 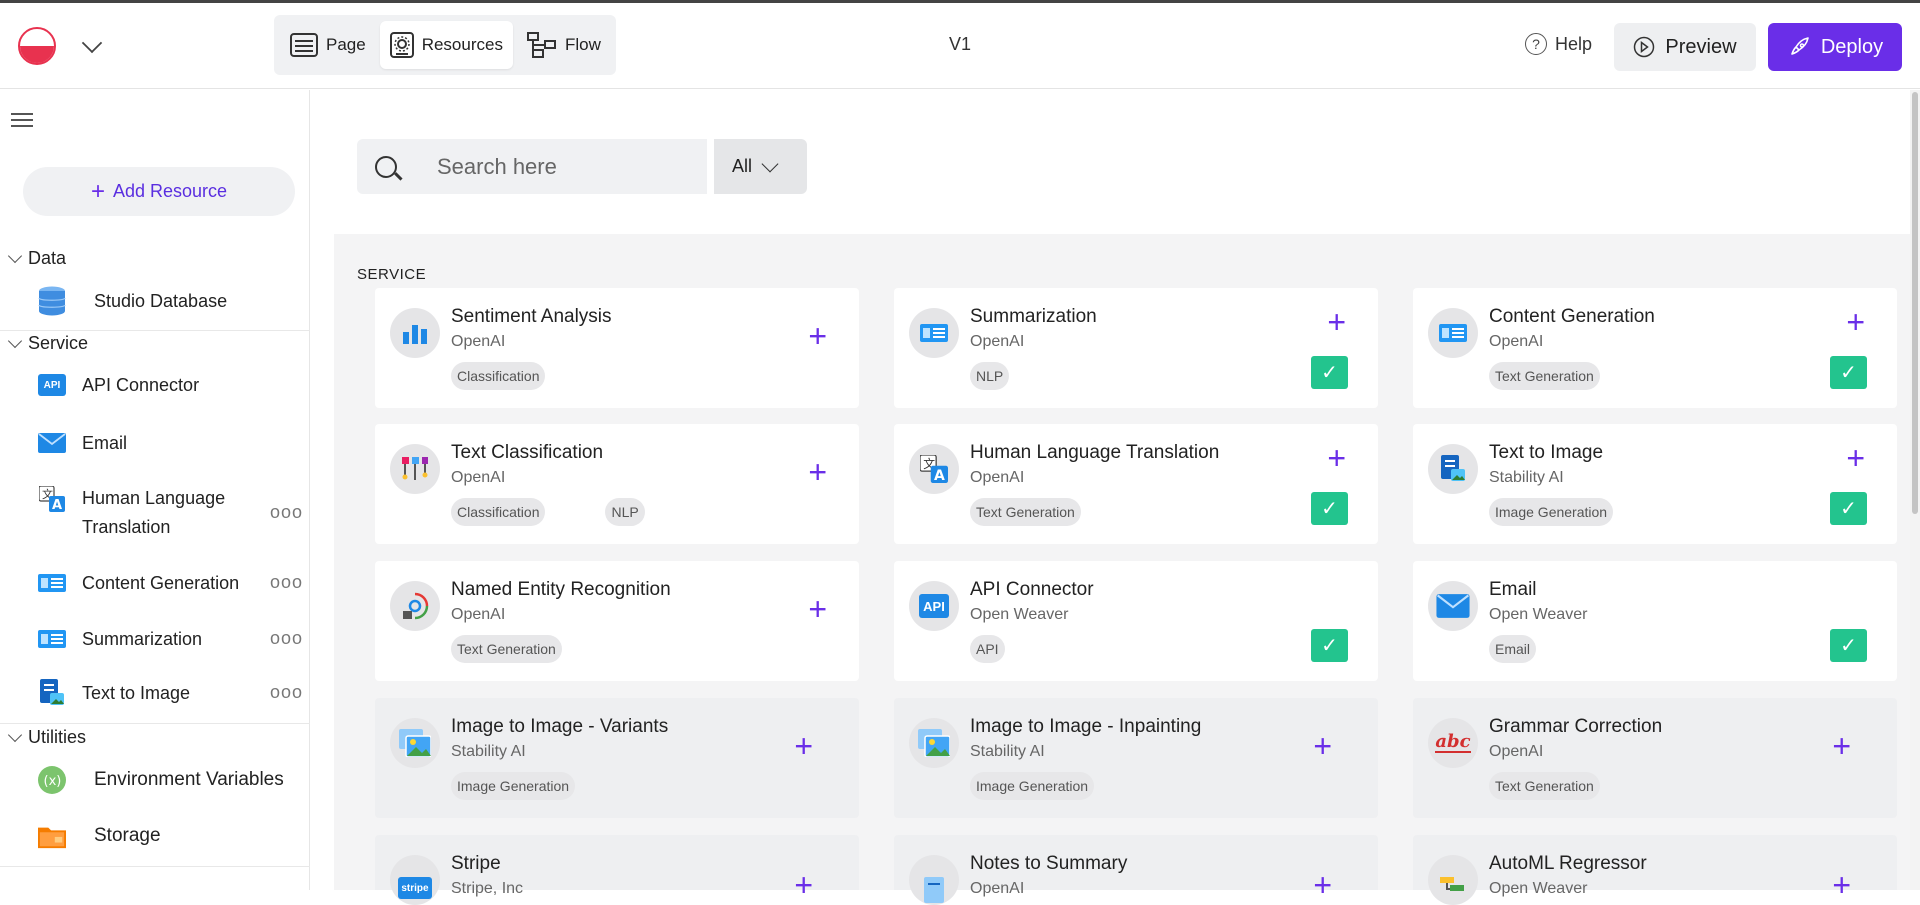 I want to click on text-to-image-icon, so click(x=52, y=692).